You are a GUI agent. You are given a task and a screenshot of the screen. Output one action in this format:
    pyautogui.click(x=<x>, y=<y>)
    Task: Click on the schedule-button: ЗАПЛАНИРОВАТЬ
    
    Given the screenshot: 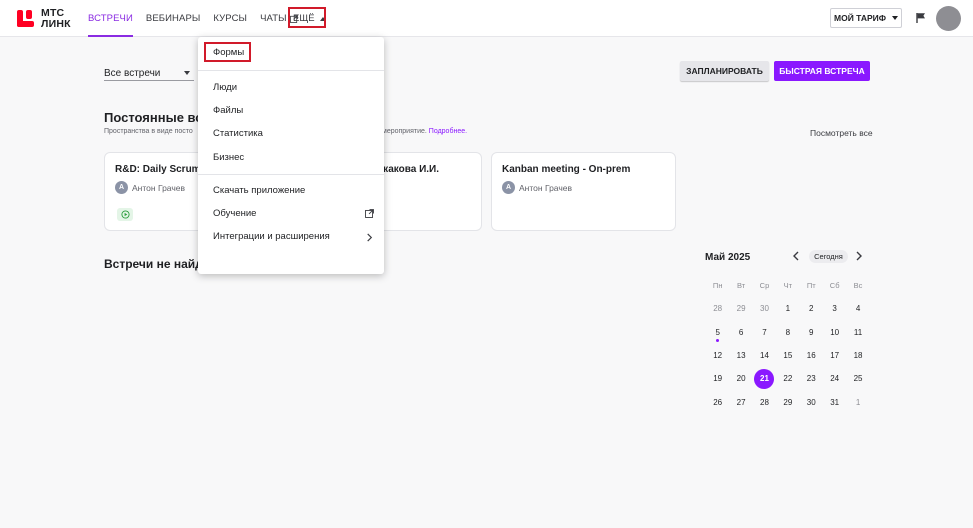 What is the action you would take?
    pyautogui.click(x=724, y=71)
    